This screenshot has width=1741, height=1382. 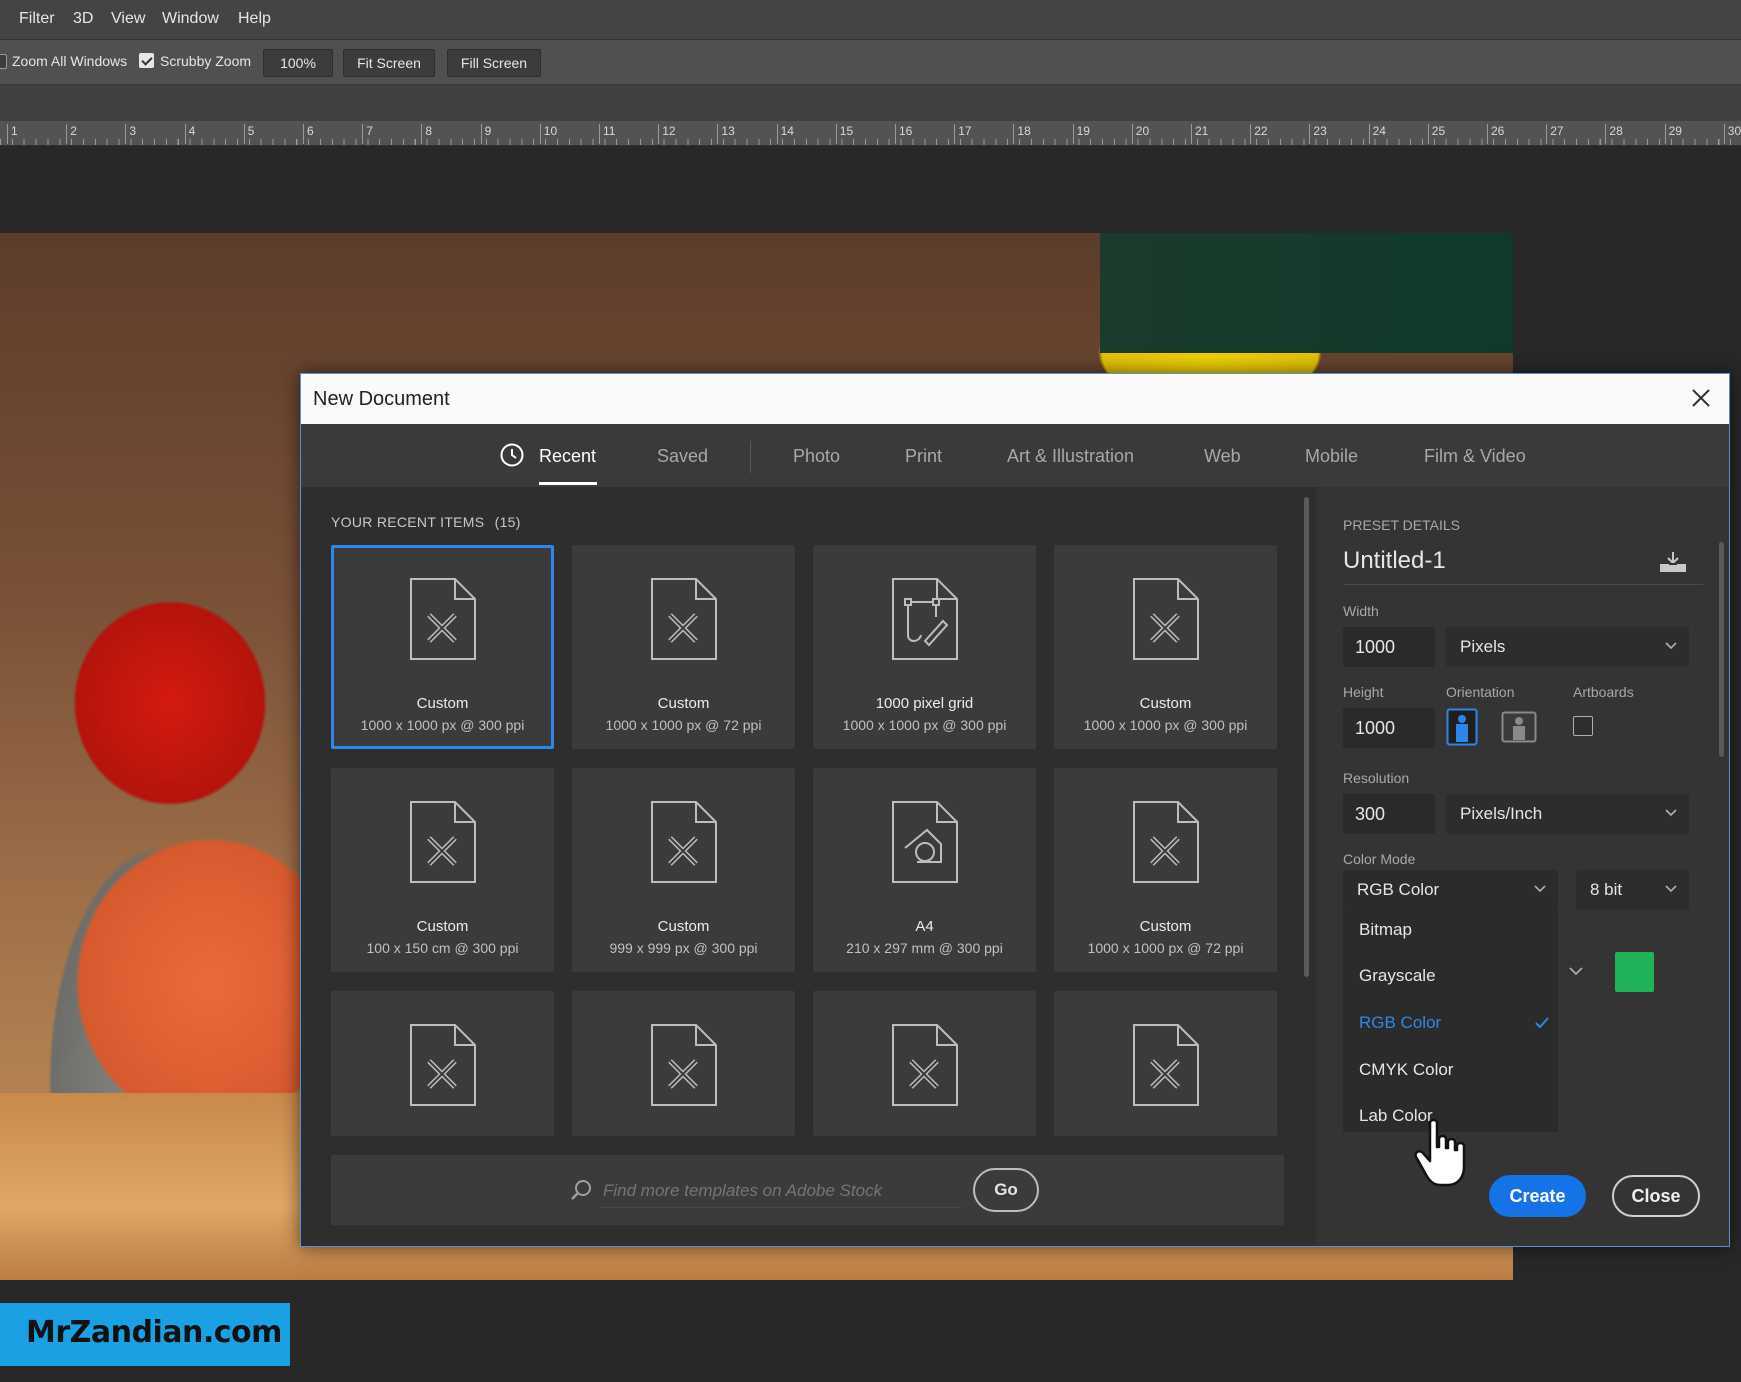 I want to click on recent-item-tile: Custom 100 x 150 cm @ 300 ppi, so click(x=442, y=870).